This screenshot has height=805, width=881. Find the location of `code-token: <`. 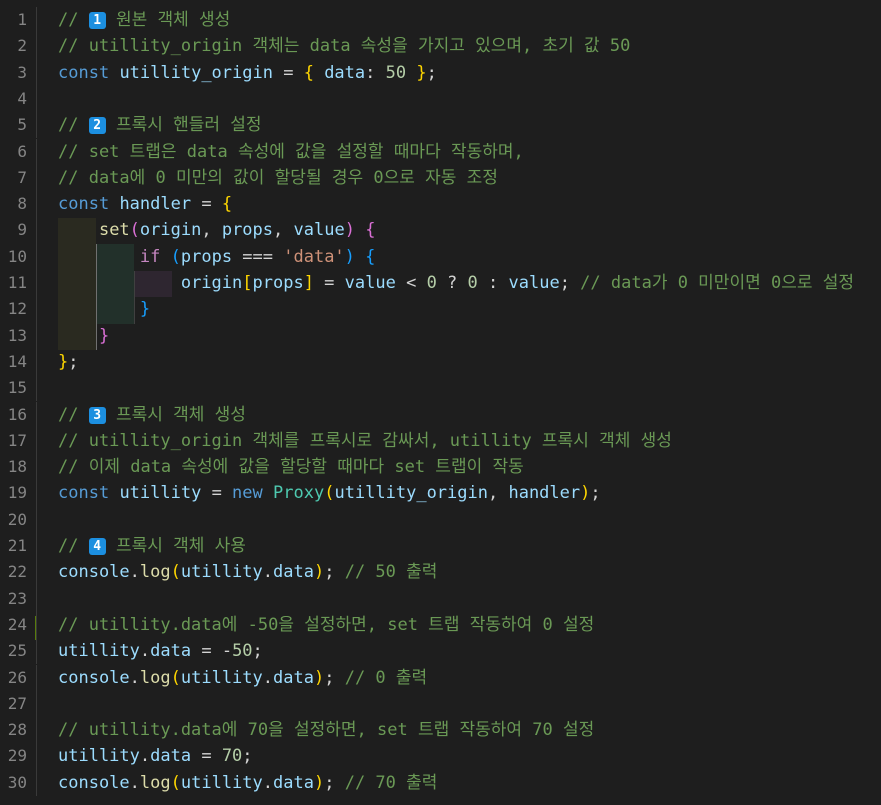

code-token: < is located at coordinates (411, 283).